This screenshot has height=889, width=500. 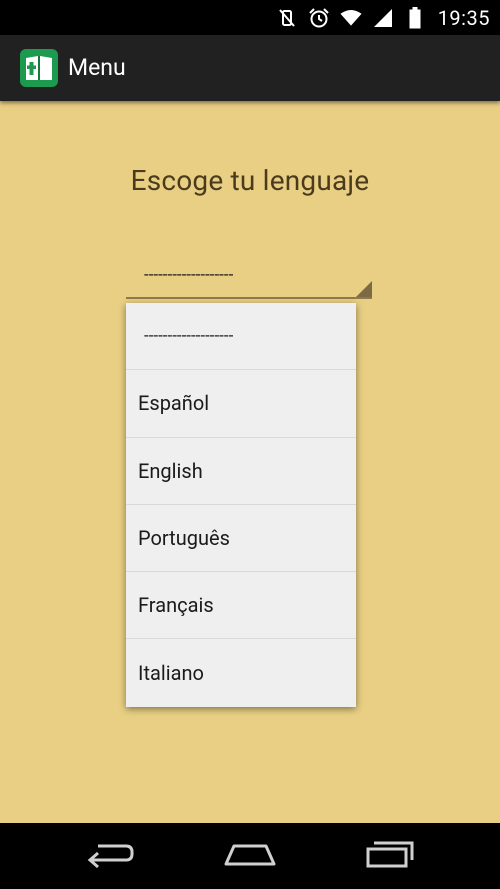 I want to click on status-icons: 19:35, so click(x=383, y=17).